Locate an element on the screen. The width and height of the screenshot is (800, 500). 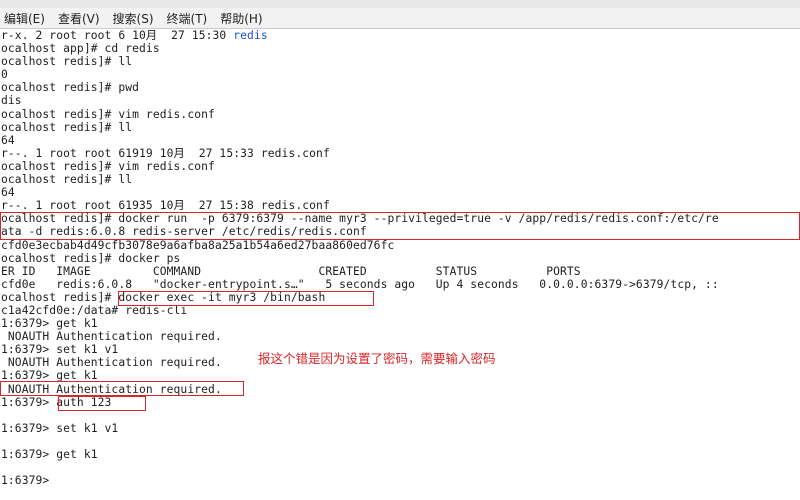
menu-edit: 编辑(E) is located at coordinates (26, 18).